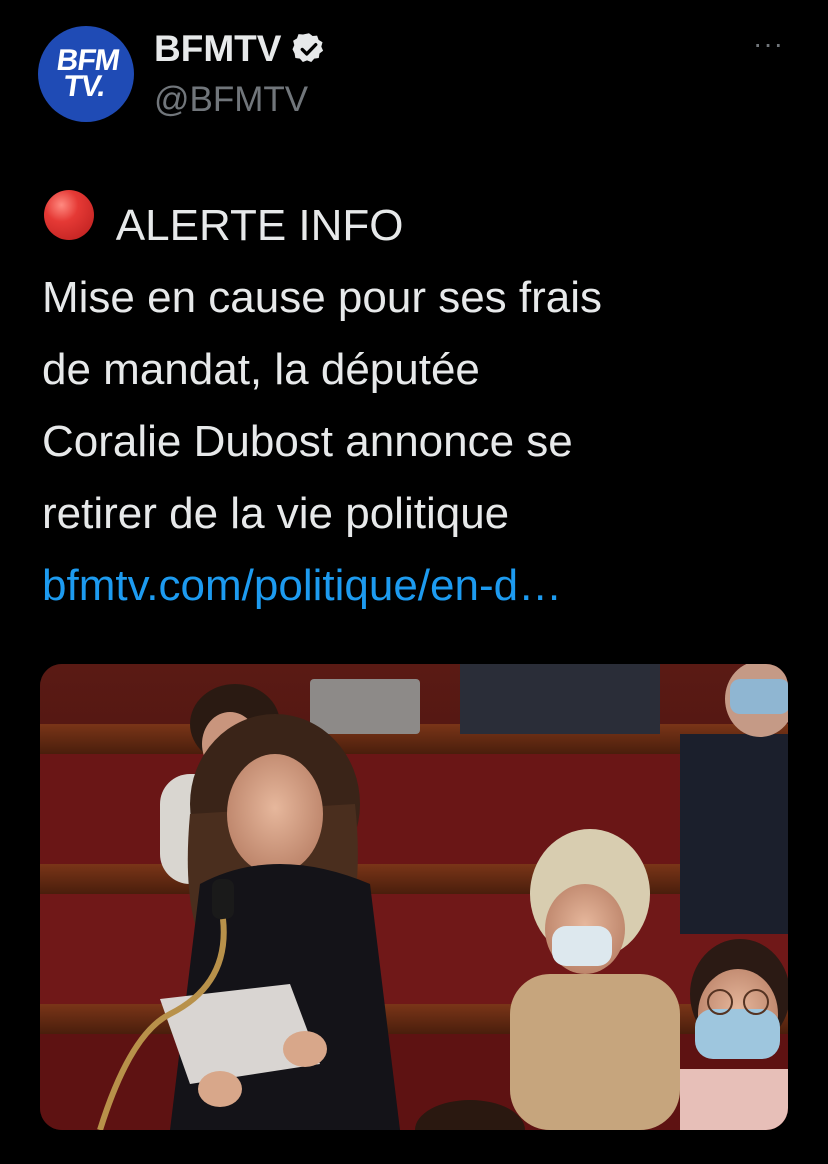 The width and height of the screenshot is (828, 1164). I want to click on tweet-text-line: de mandat, la députée, so click(261, 369).